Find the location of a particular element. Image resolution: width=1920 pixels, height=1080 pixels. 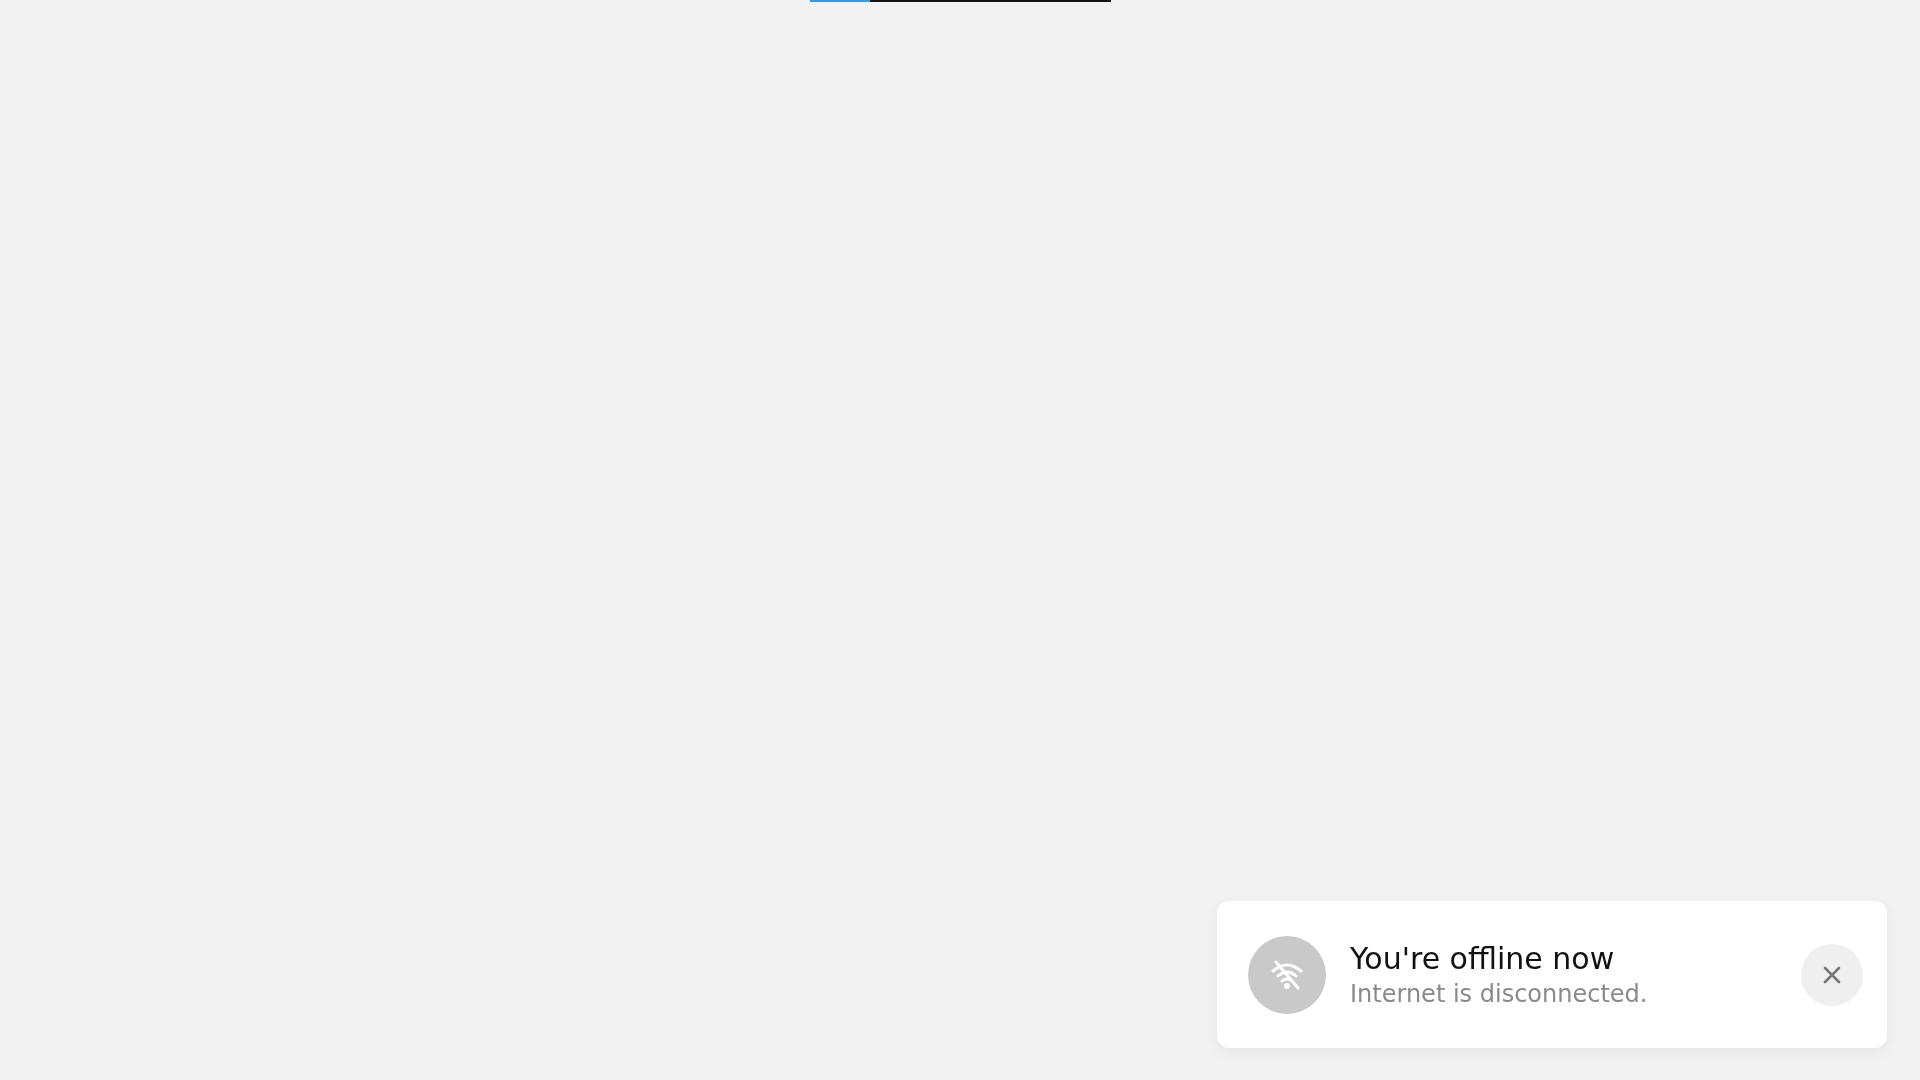

toast-message: Internet is disconnected. is located at coordinates (1499, 994).